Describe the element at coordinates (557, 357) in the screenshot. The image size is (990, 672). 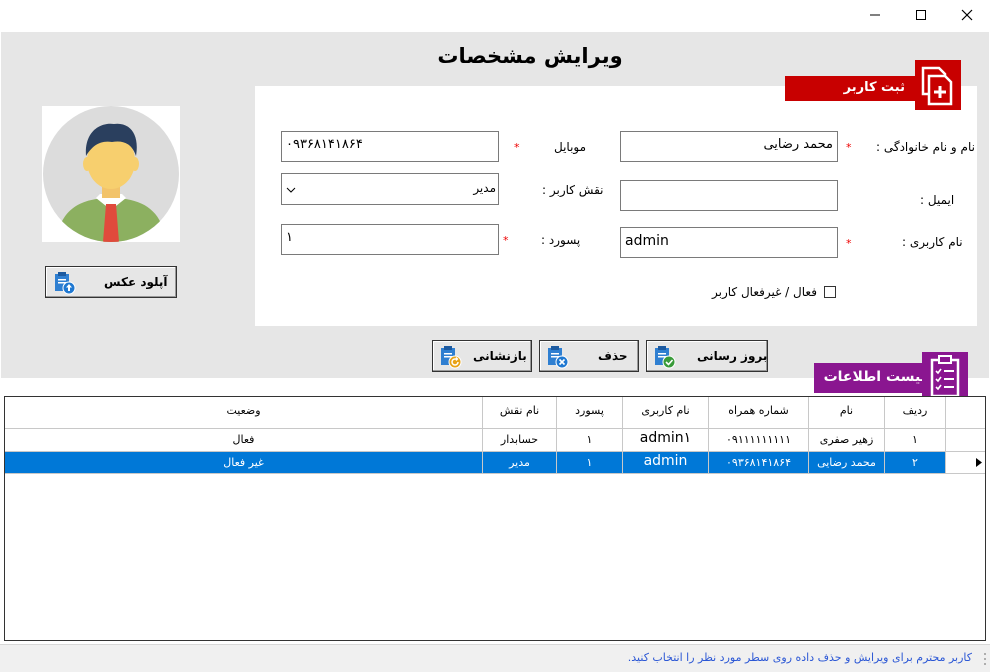
I see `clipboard-delete-icon` at that location.